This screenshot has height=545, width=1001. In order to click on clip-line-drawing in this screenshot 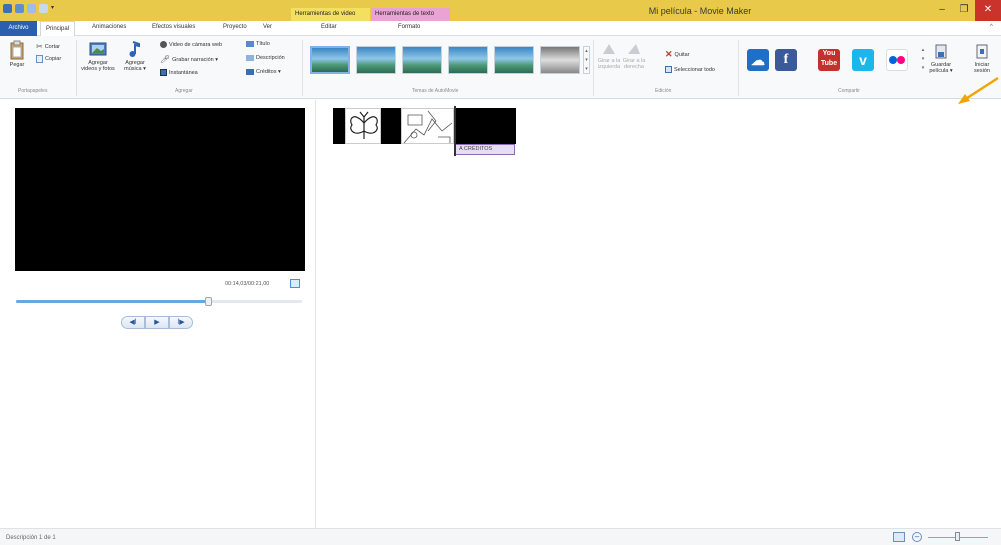, I will do `click(427, 126)`.